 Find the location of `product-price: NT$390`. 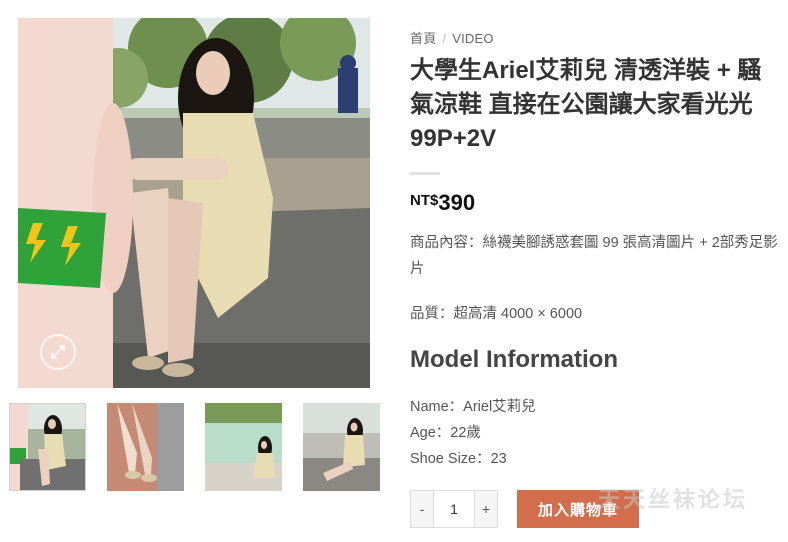

product-price: NT$390 is located at coordinates (442, 203).